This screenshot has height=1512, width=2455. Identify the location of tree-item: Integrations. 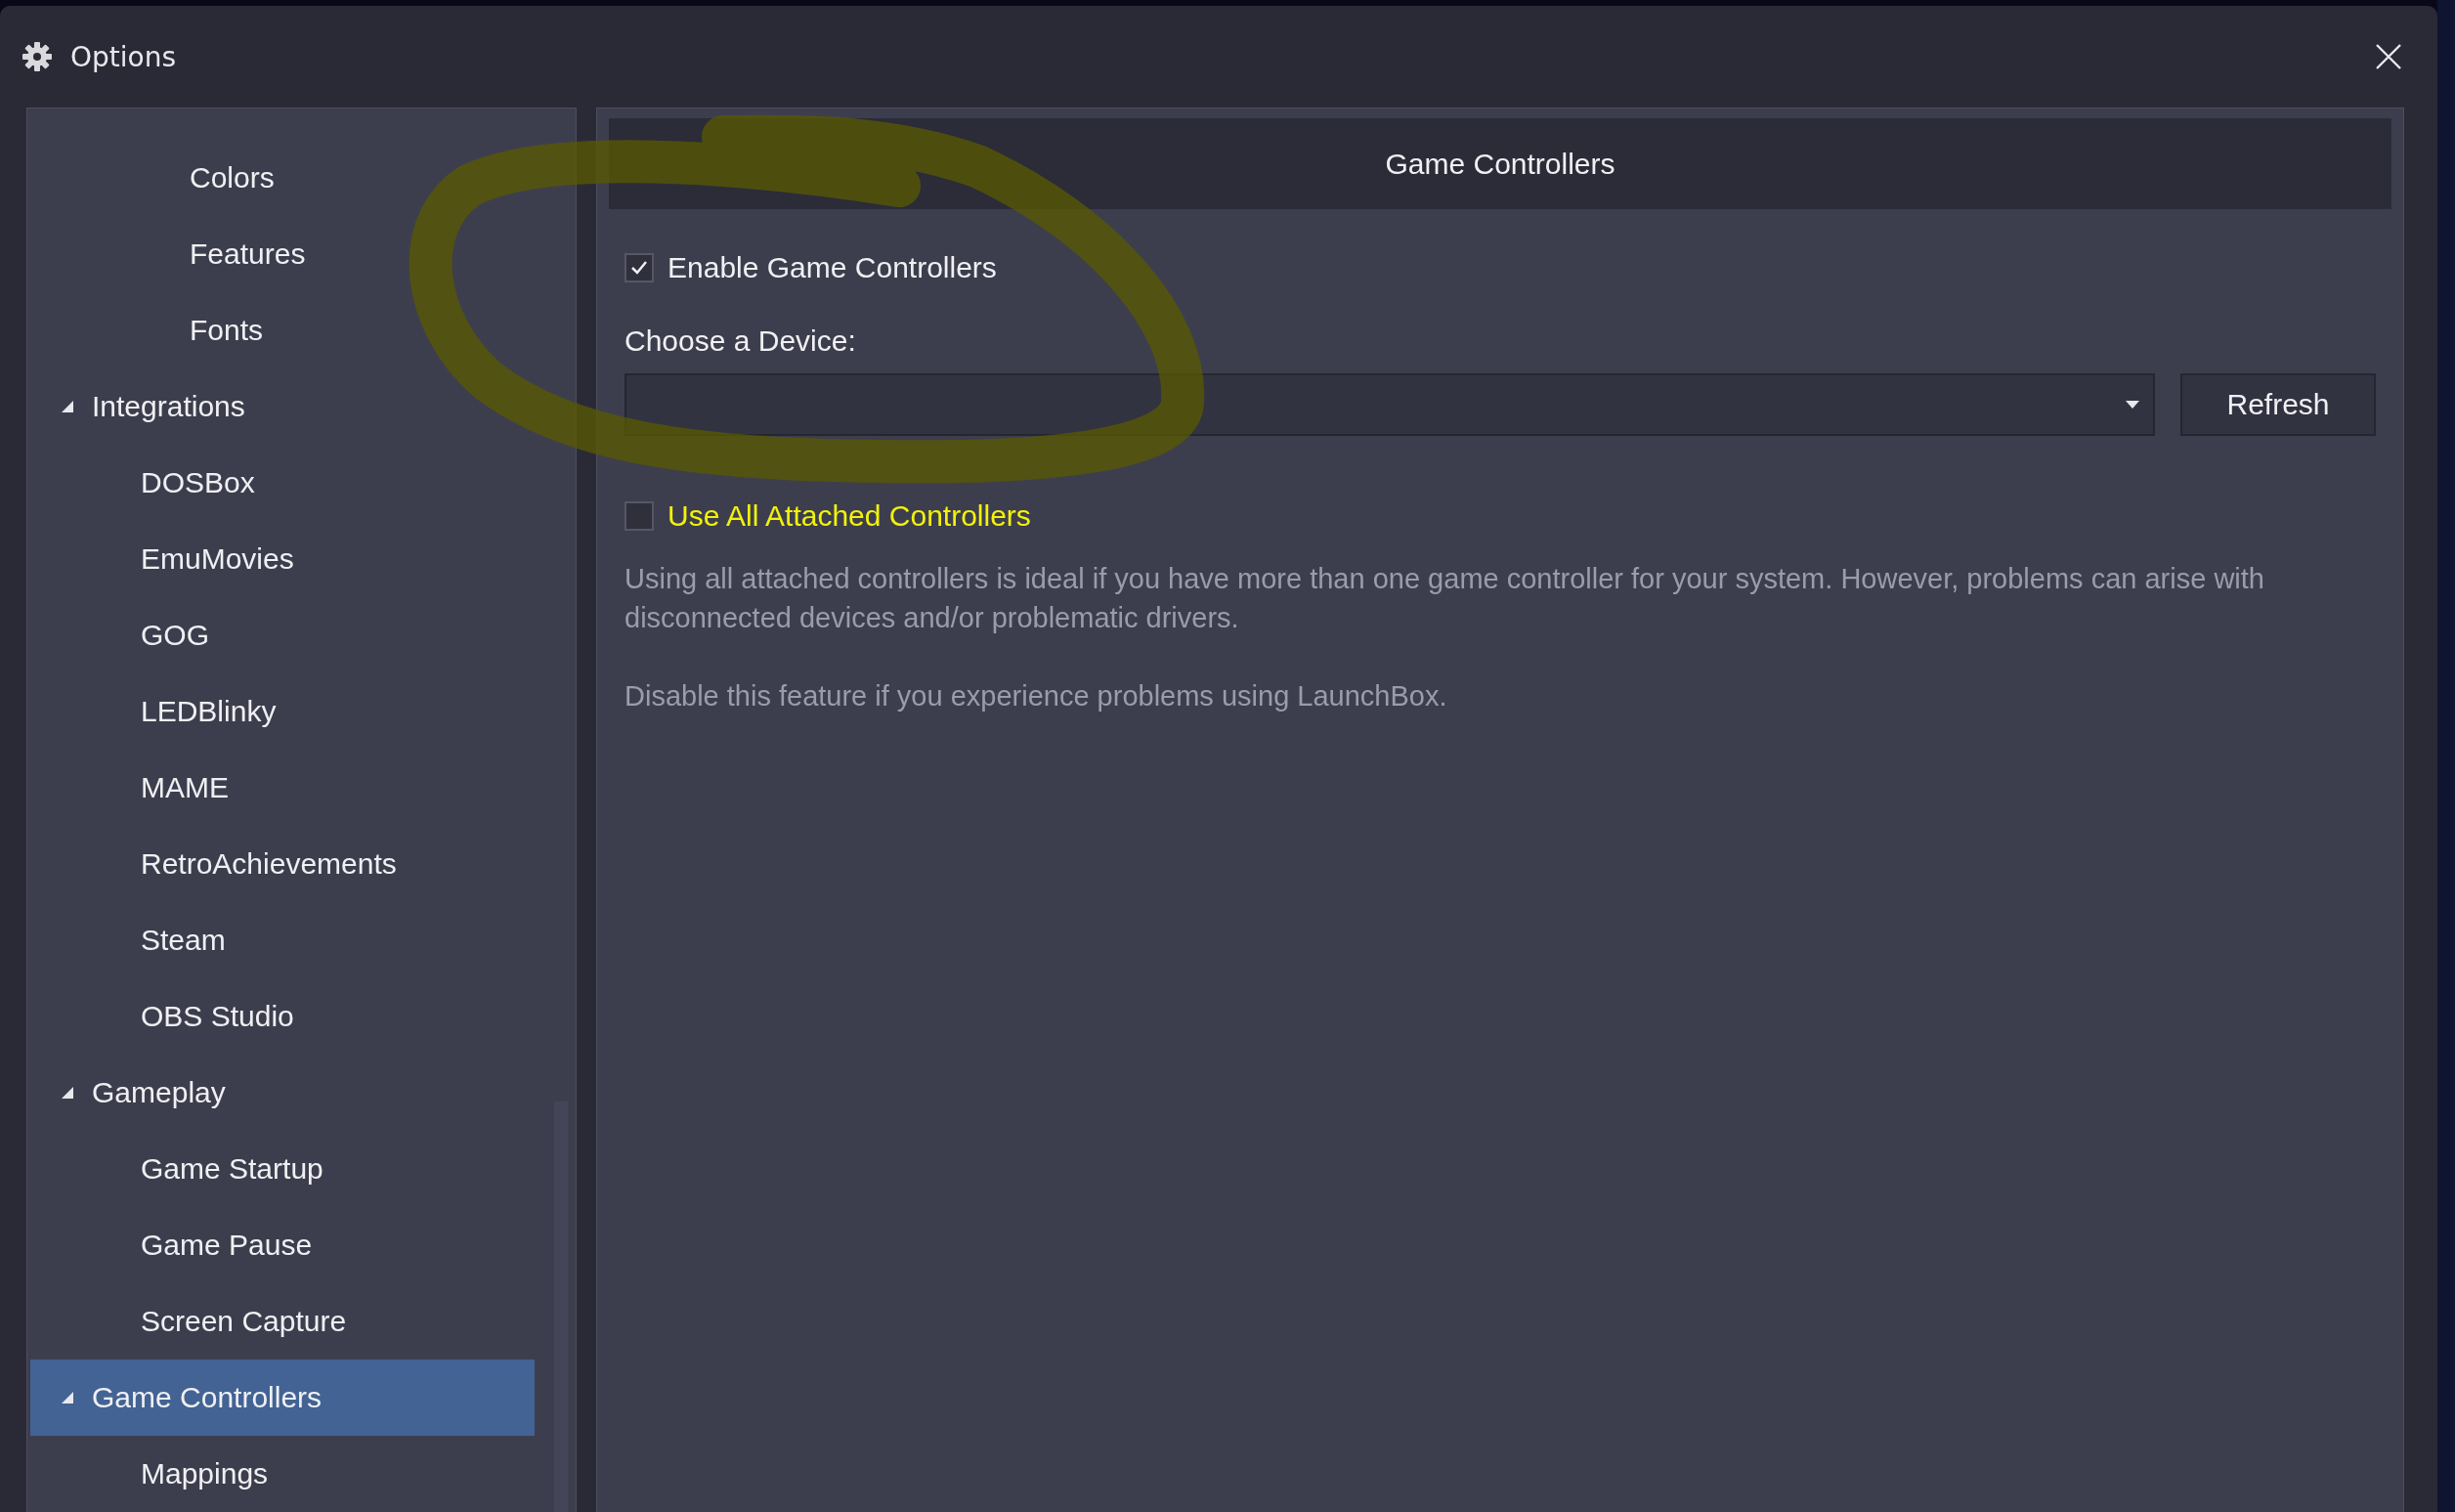
(283, 406).